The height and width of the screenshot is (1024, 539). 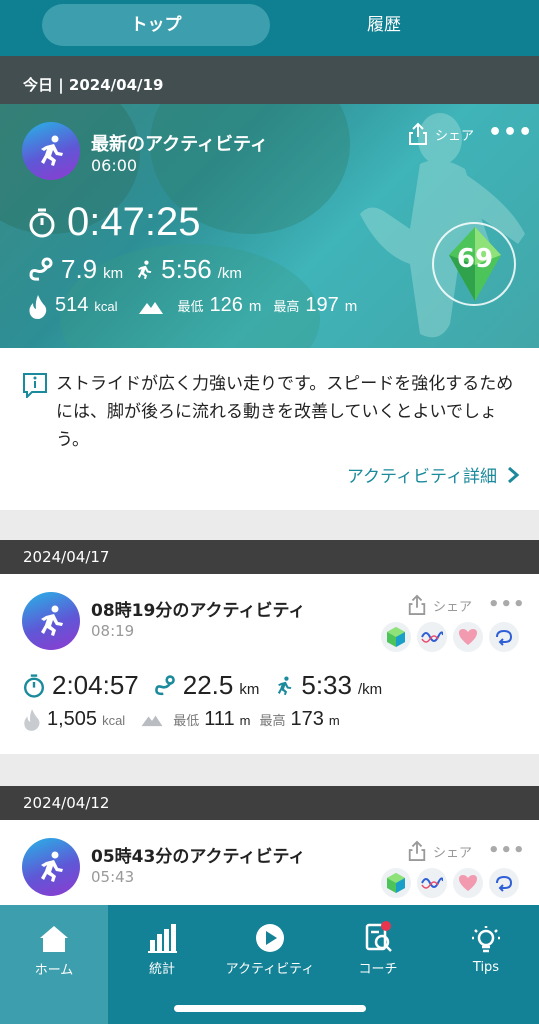 I want to click on distance-value: 7.9, so click(x=79, y=269).